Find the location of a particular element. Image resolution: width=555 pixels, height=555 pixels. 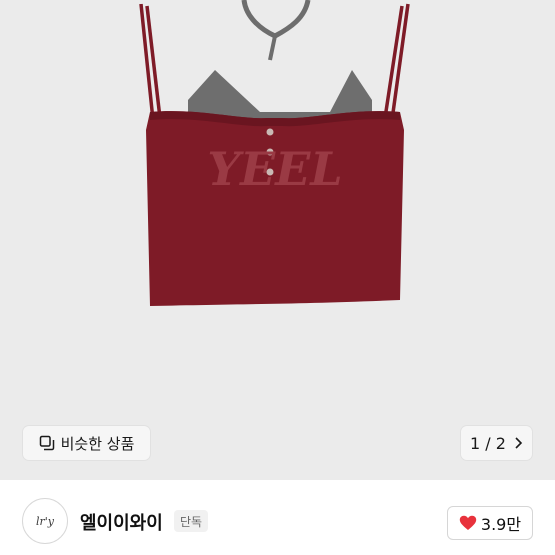

heart-icon is located at coordinates (468, 522).